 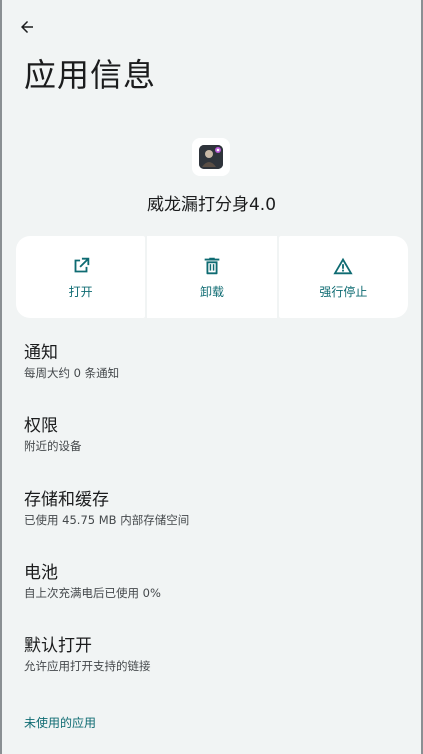 I want to click on open-button: 打开, so click(x=81, y=277).